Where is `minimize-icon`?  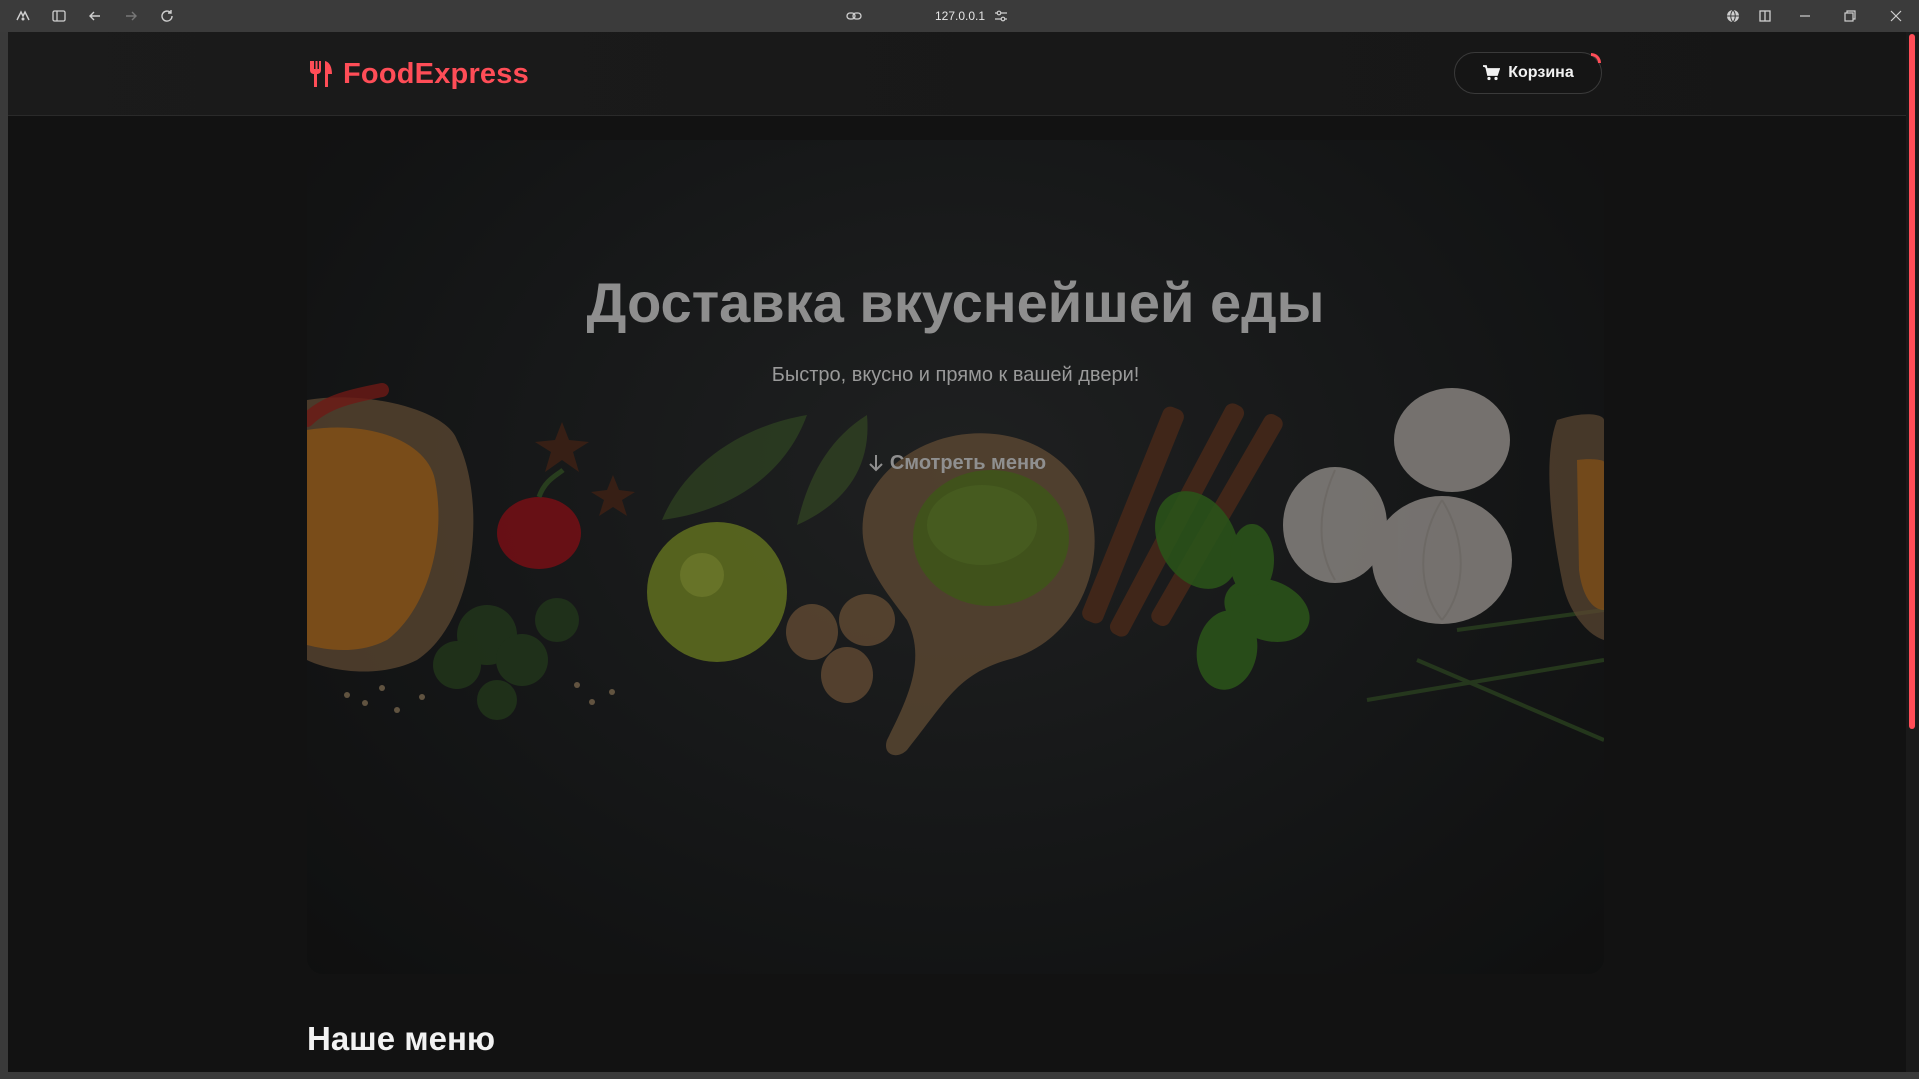 minimize-icon is located at coordinates (1805, 16).